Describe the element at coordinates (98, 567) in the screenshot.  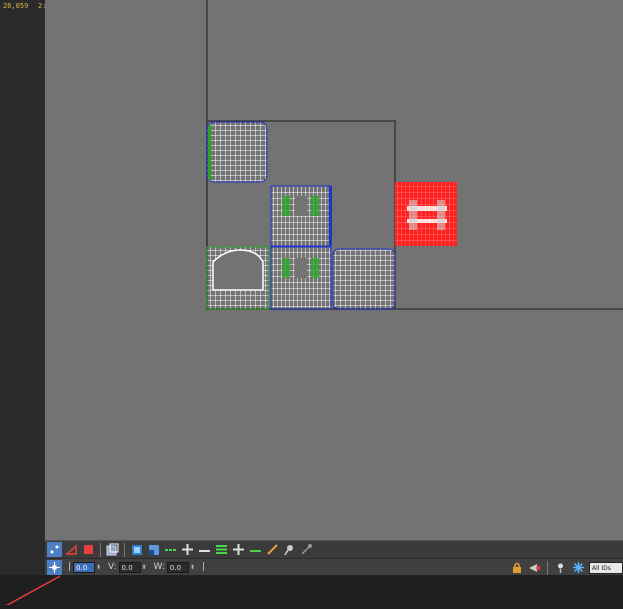
I see `u-spinner-icon: ⬍` at that location.